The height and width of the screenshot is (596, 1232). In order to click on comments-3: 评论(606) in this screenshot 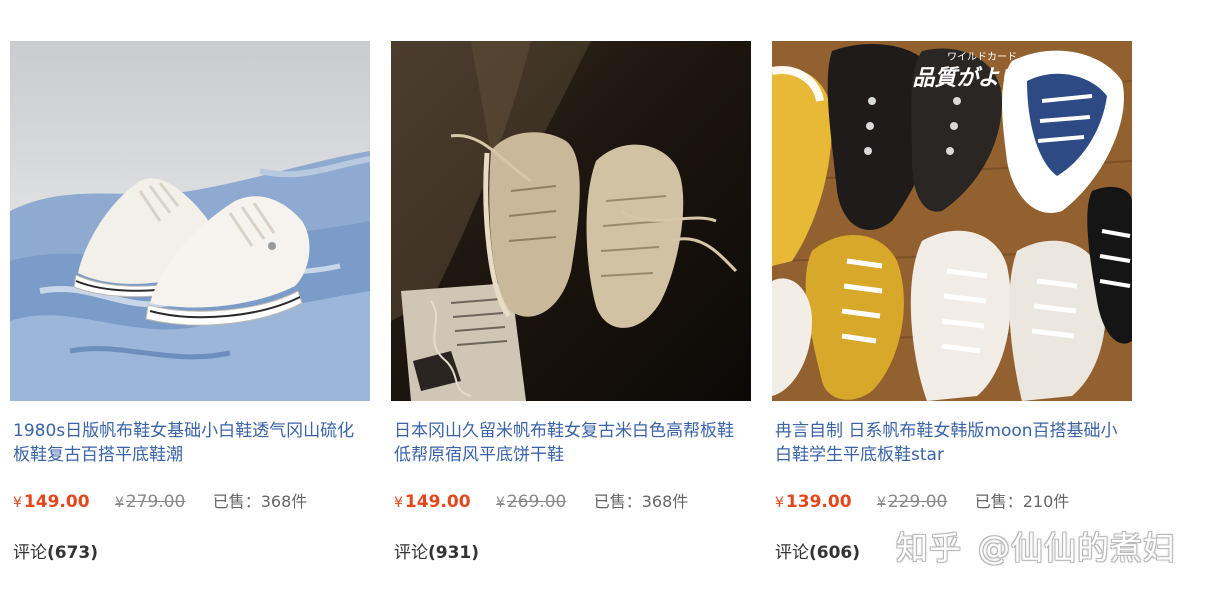, I will do `click(817, 553)`.